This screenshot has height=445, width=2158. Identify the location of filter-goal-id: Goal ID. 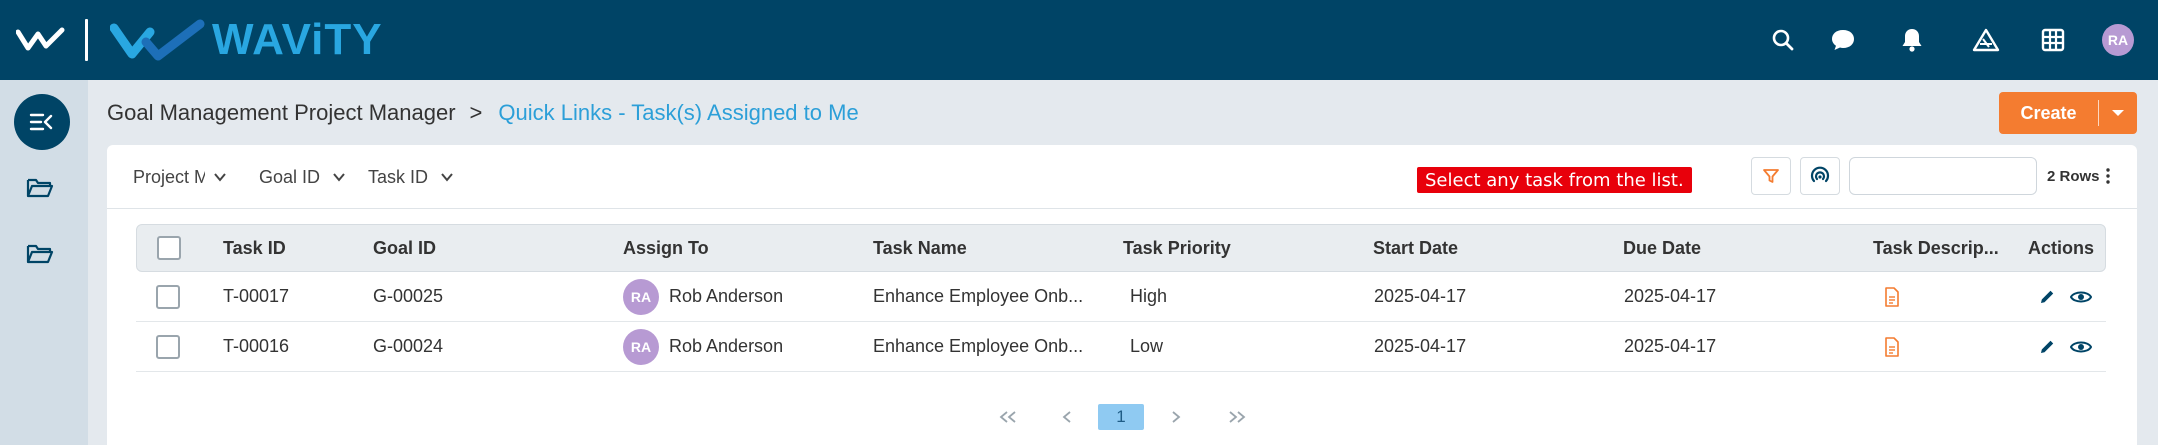
(302, 177).